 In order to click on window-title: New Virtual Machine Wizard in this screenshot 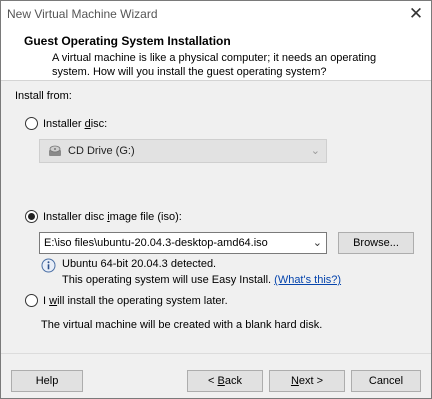, I will do `click(82, 14)`.